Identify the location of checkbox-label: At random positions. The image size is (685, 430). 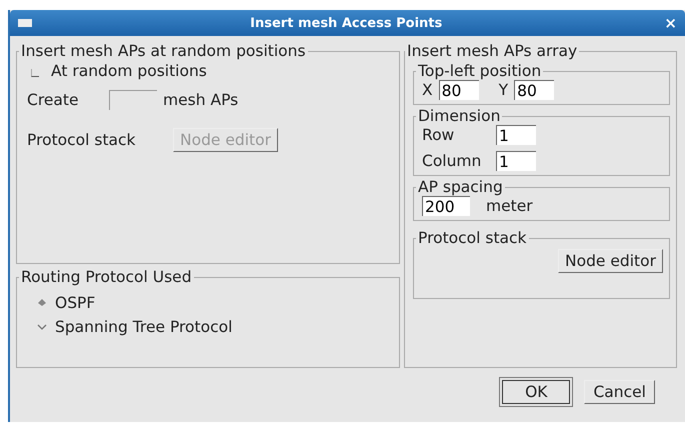
(129, 71).